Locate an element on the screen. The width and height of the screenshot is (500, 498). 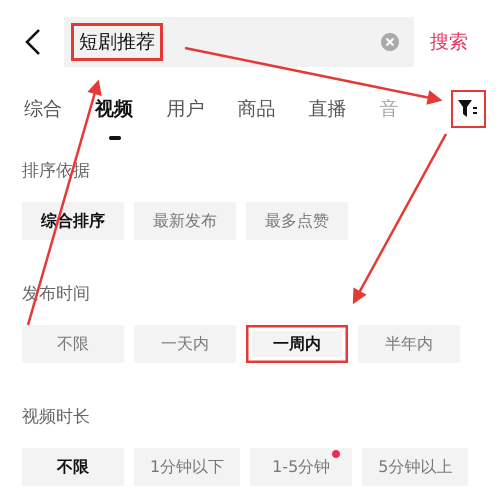
search-field: 短剧推荐 is located at coordinates (239, 42).